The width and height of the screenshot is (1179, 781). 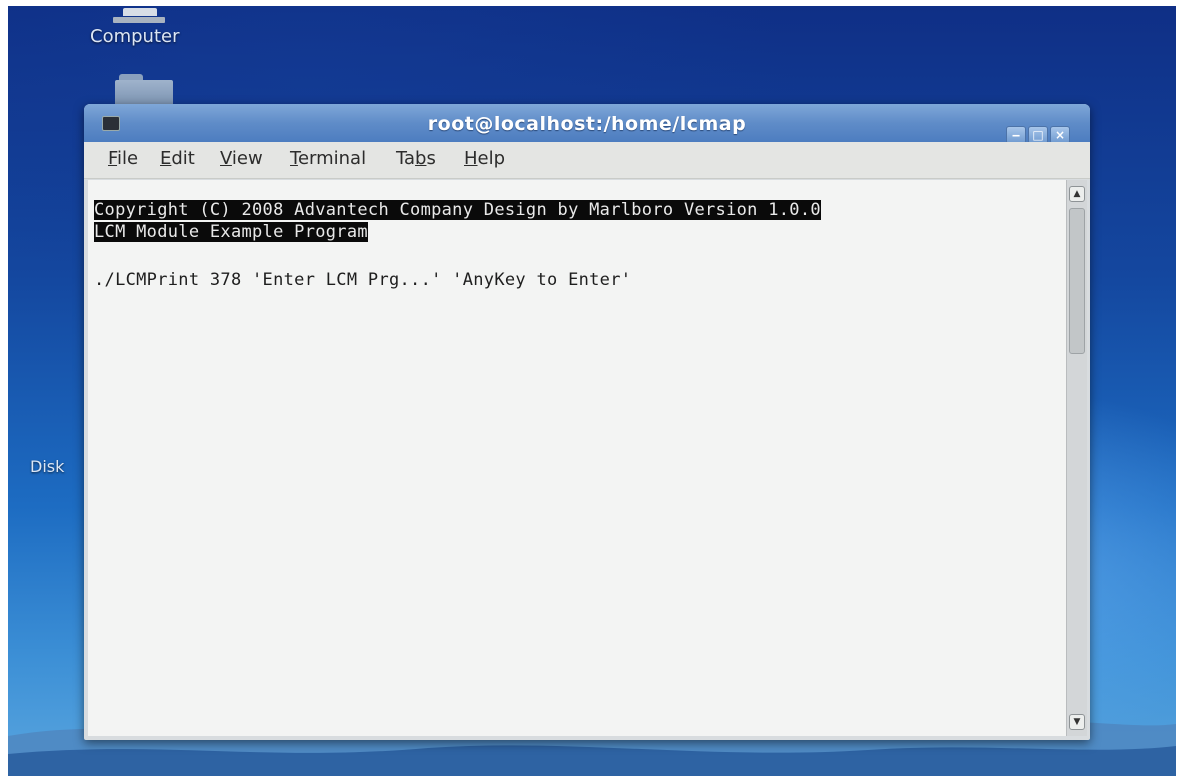 What do you see at coordinates (241, 158) in the screenshot?
I see `menu-view: View` at bounding box center [241, 158].